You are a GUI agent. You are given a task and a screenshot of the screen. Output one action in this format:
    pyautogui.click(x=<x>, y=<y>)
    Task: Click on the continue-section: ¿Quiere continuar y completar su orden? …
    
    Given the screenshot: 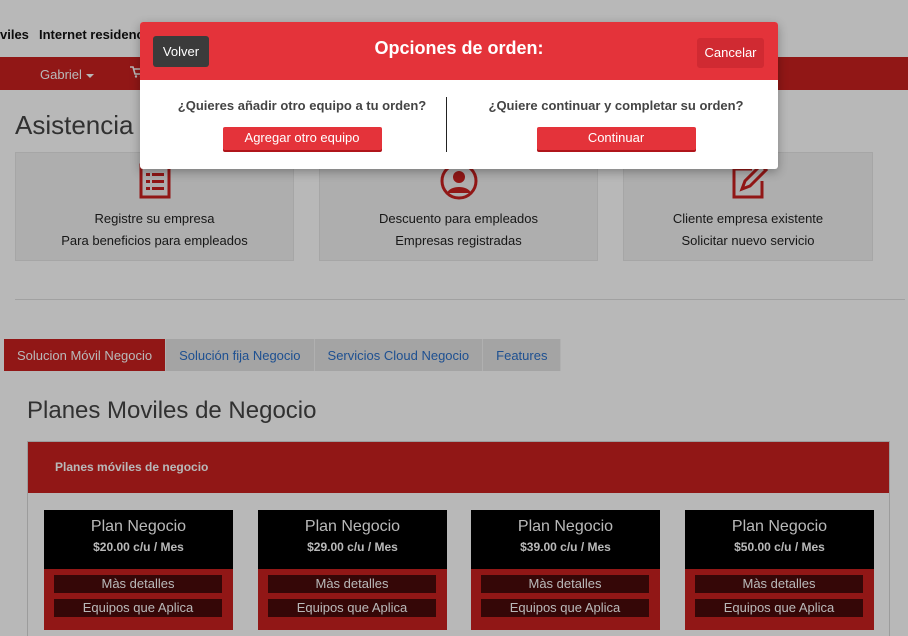 What is the action you would take?
    pyautogui.click(x=616, y=124)
    